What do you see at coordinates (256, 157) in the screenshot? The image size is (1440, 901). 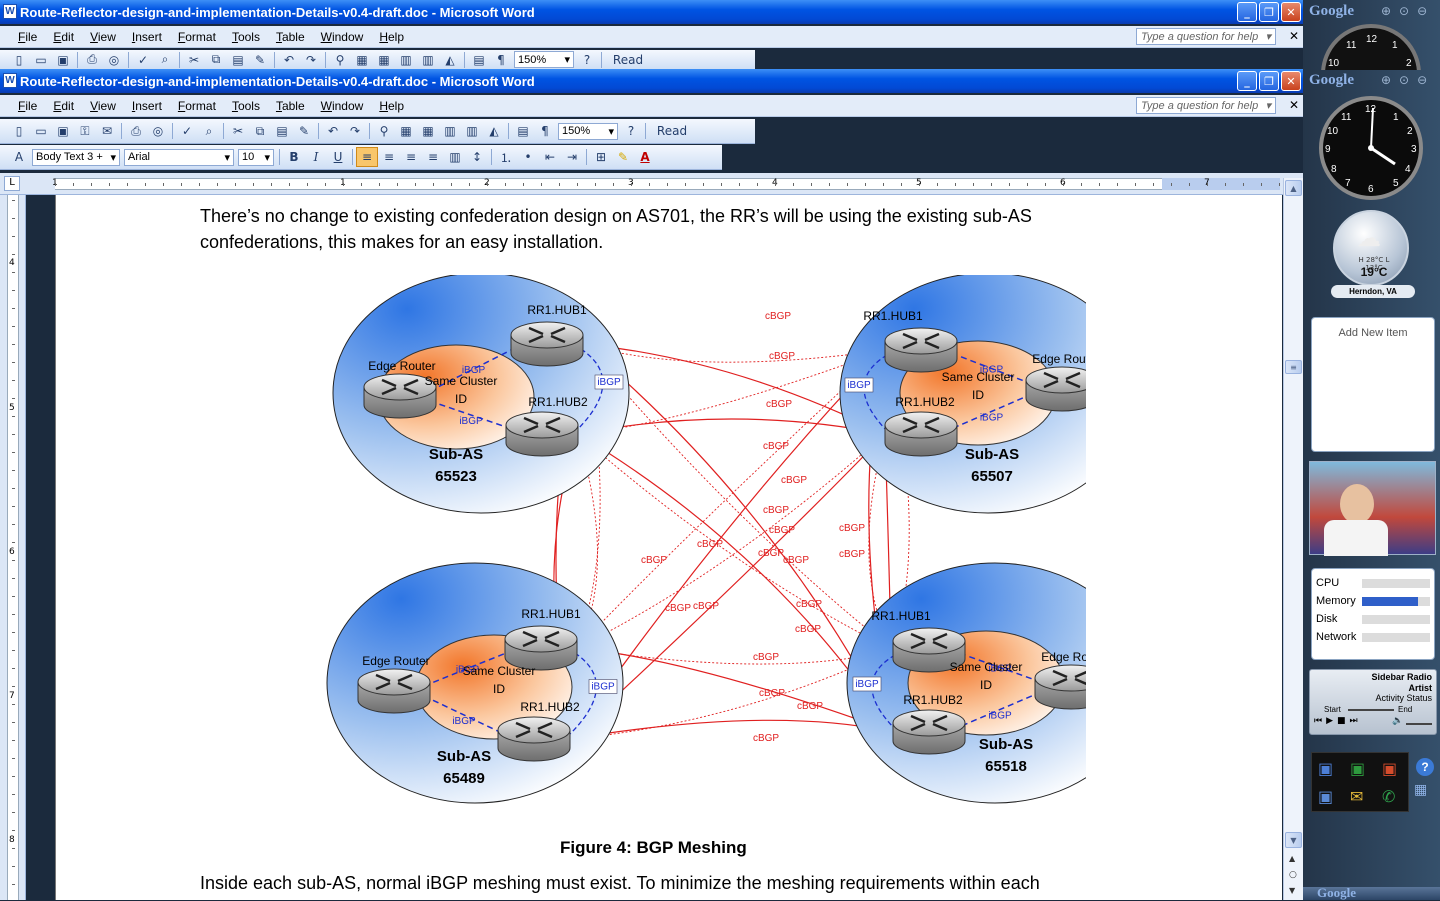 I see `font-size-select: 10 ▾` at bounding box center [256, 157].